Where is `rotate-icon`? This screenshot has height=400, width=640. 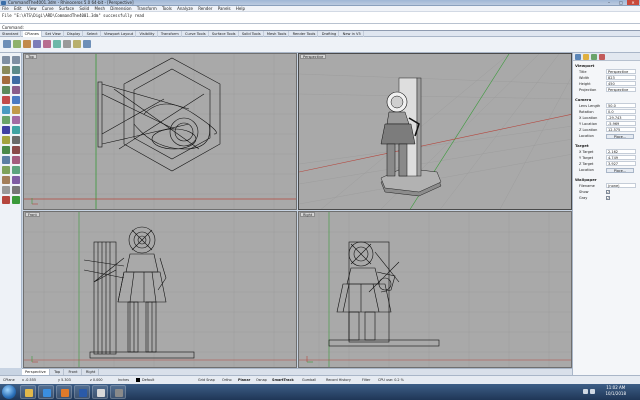 rotate-icon is located at coordinates (6, 170).